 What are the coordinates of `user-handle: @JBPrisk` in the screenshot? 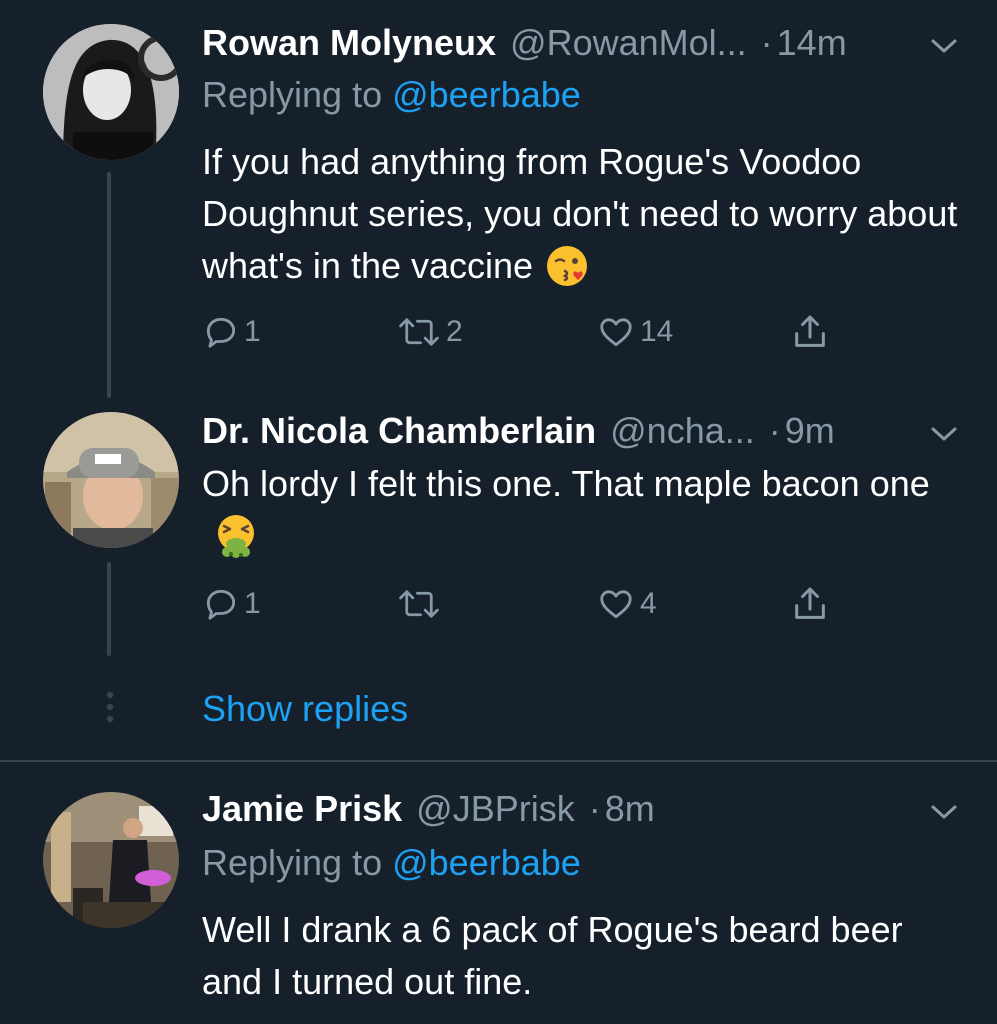 It's located at (495, 809).